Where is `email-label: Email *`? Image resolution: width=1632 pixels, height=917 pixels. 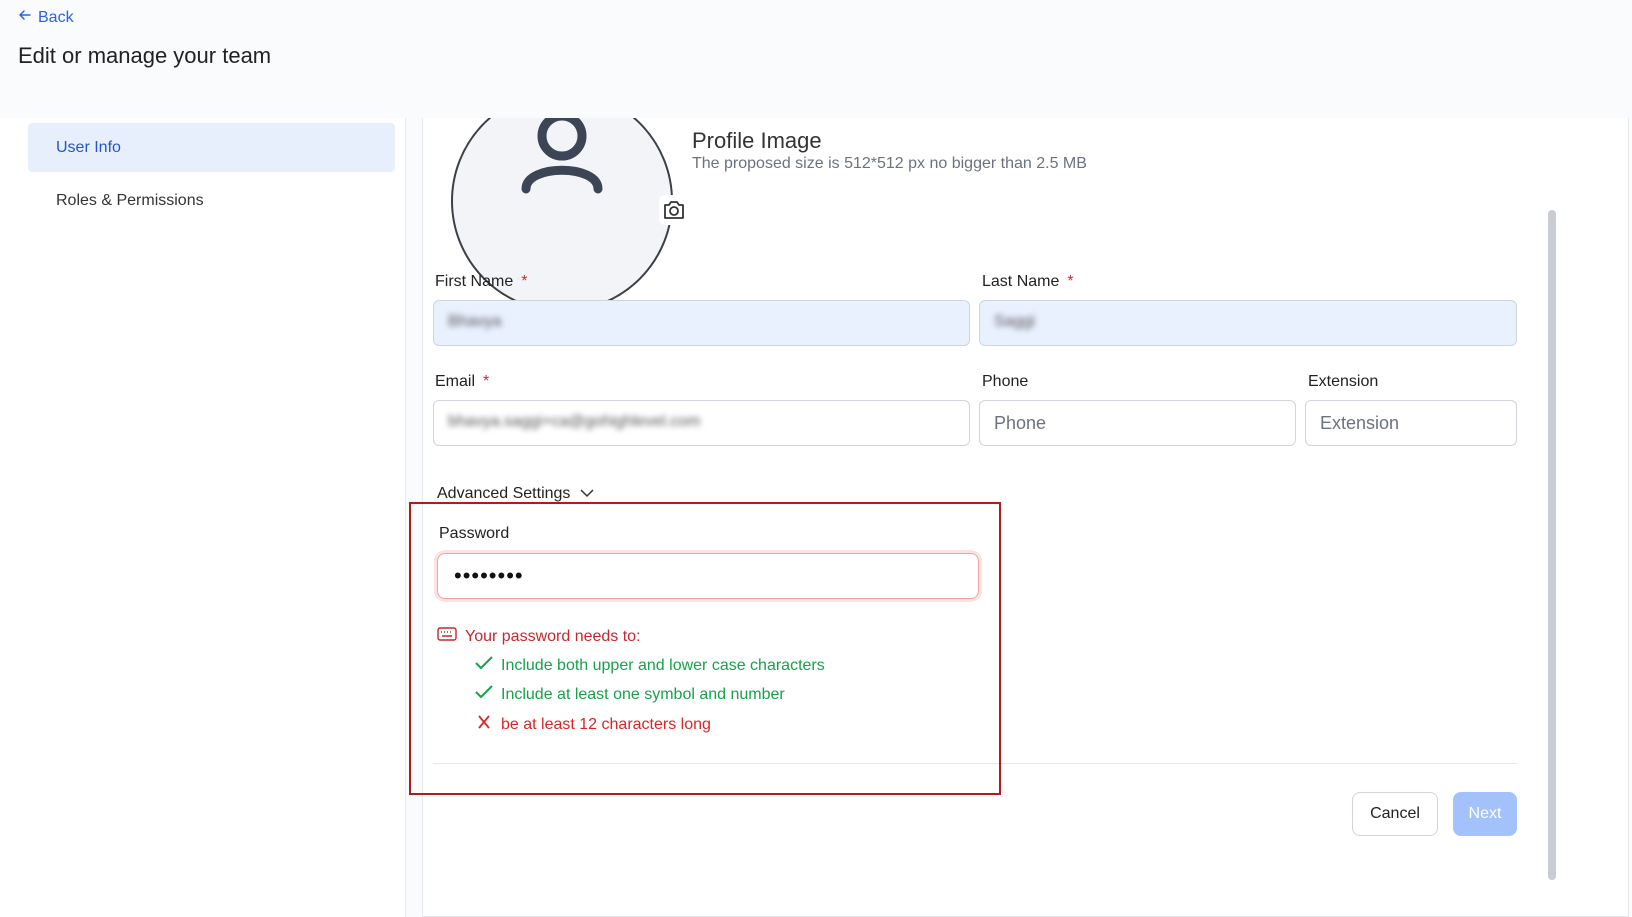
email-label: Email * is located at coordinates (462, 381).